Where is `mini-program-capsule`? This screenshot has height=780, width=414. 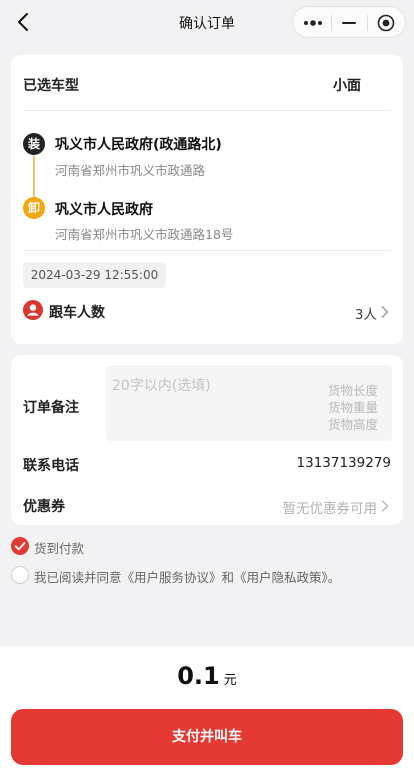 mini-program-capsule is located at coordinates (349, 22).